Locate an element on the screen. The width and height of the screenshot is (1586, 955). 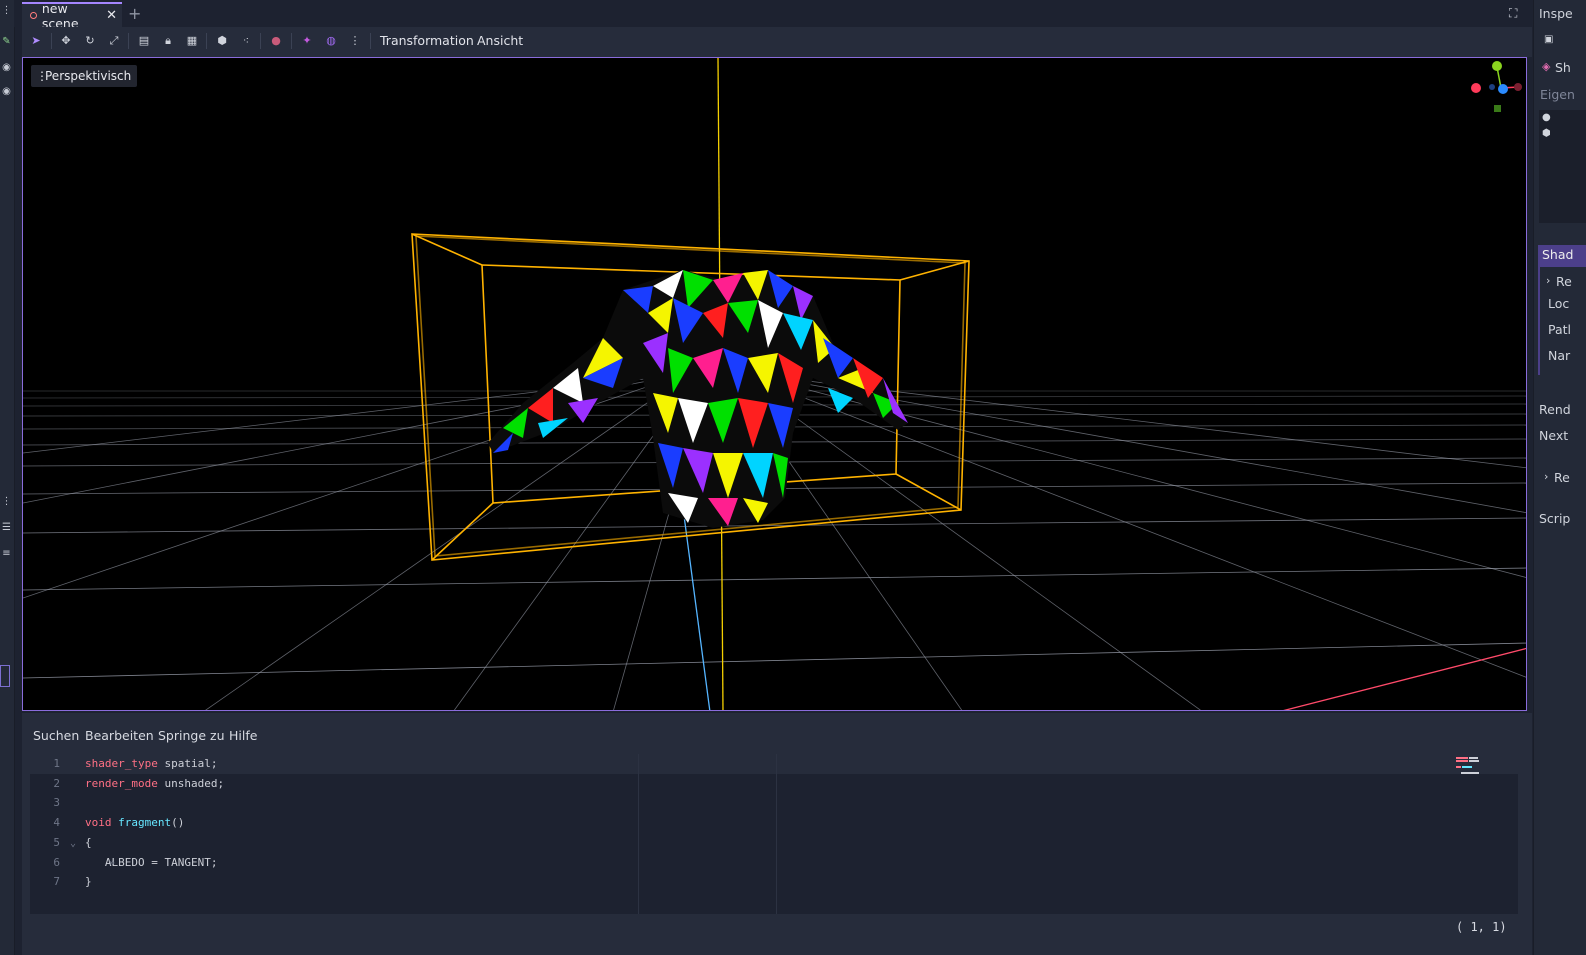
code-line: shader_type spatial; is located at coordinates (151, 763).